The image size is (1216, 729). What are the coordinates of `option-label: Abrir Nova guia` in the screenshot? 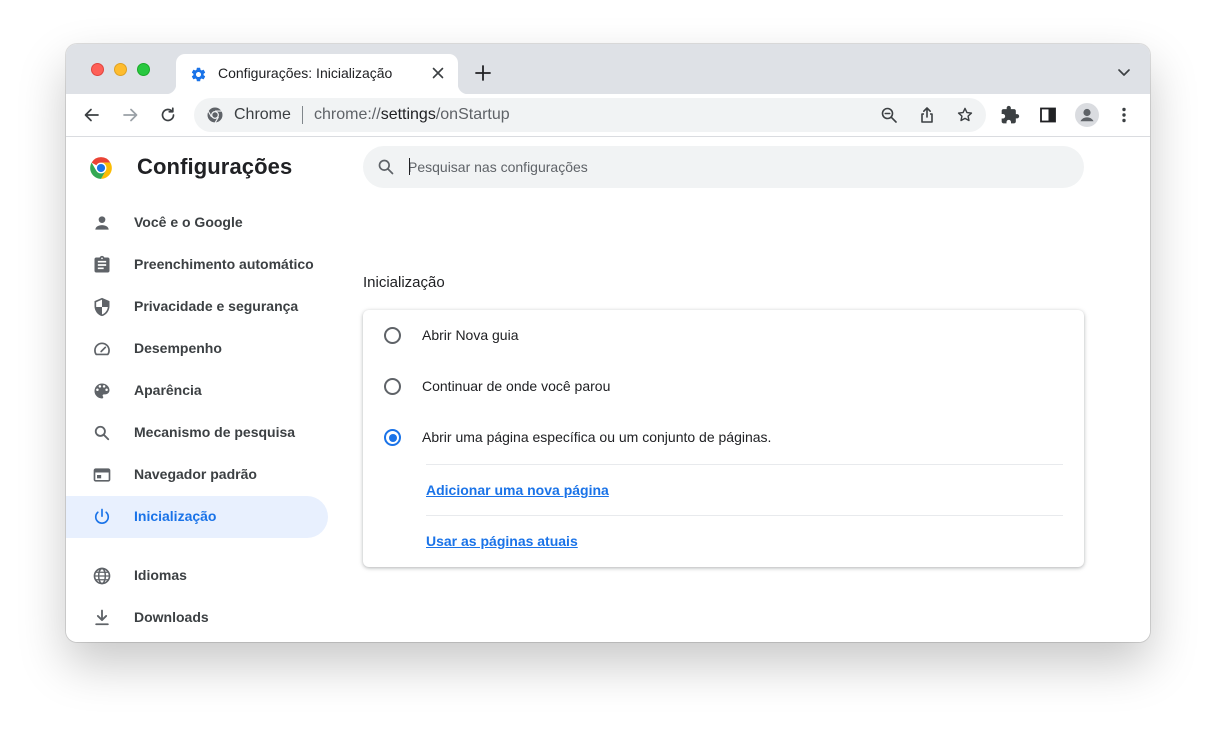 It's located at (470, 335).